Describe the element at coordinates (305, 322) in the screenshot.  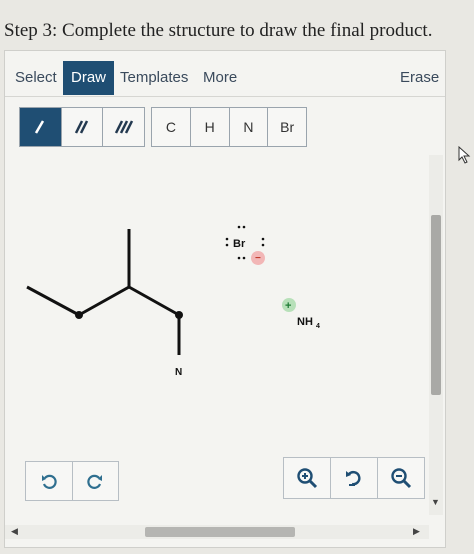
I see `ammonium-symbol: NH` at that location.